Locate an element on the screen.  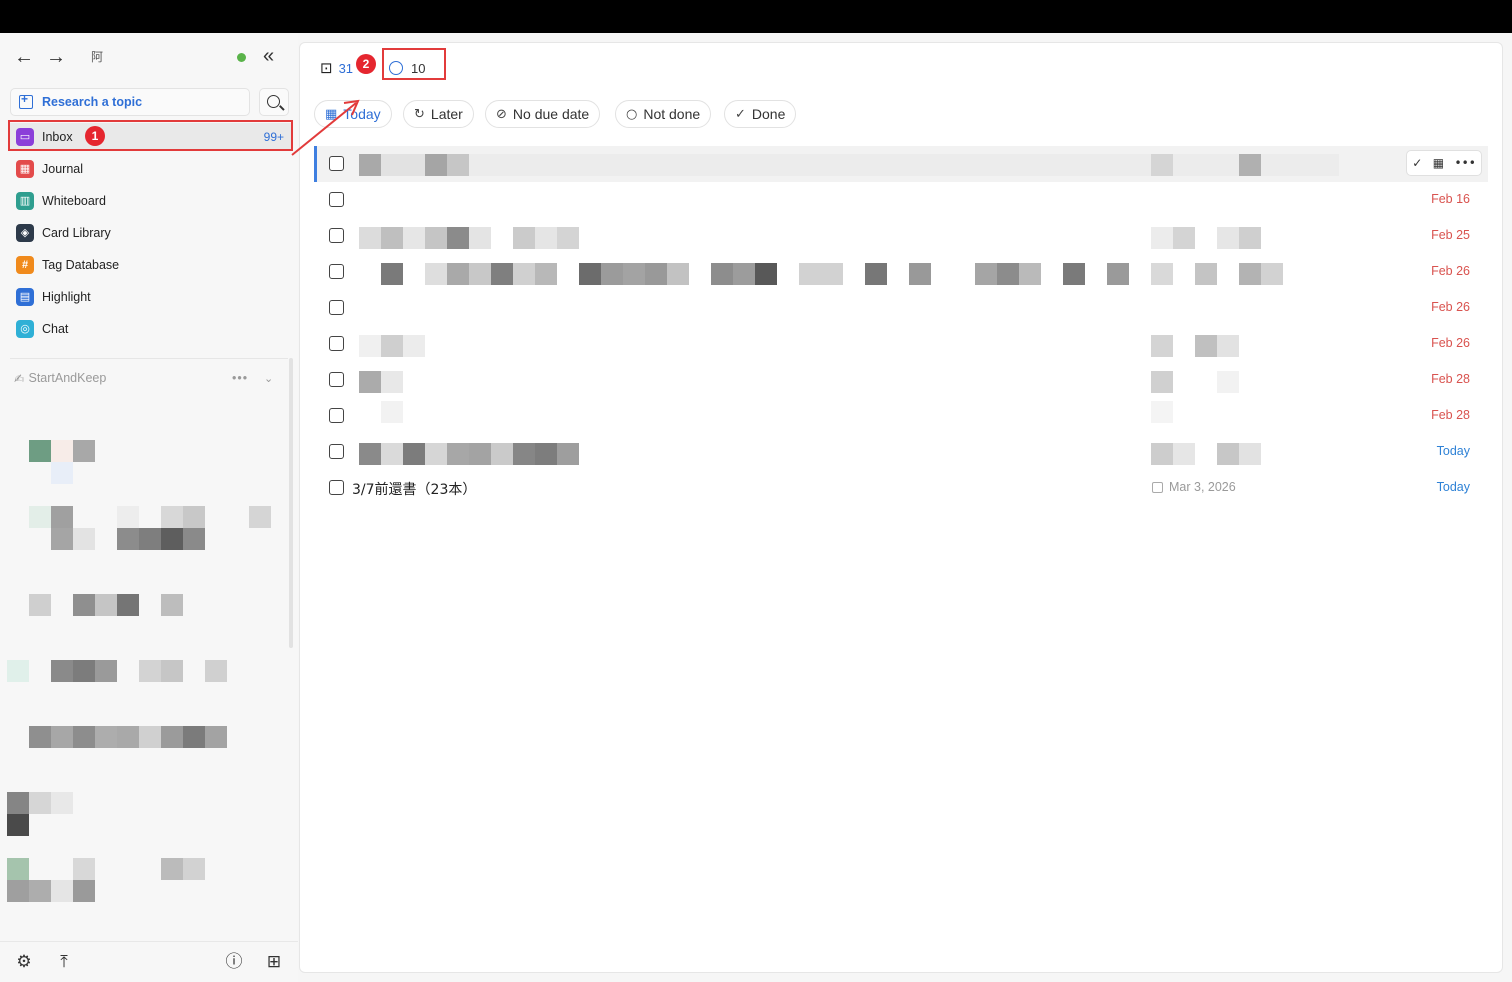
sidebar-item-whiteboard: ▥ Whiteboard is located at coordinates (151, 201).